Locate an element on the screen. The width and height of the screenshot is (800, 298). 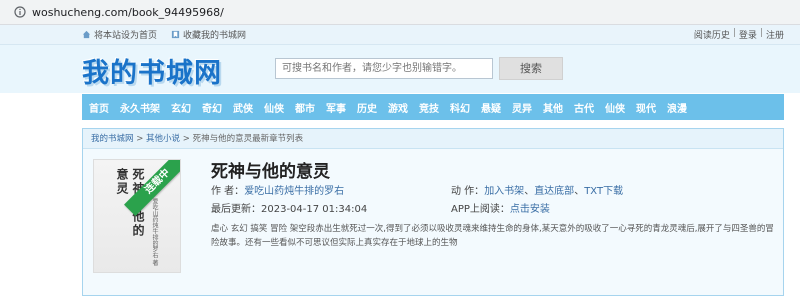
nav-item: 首页 is located at coordinates (99, 107).